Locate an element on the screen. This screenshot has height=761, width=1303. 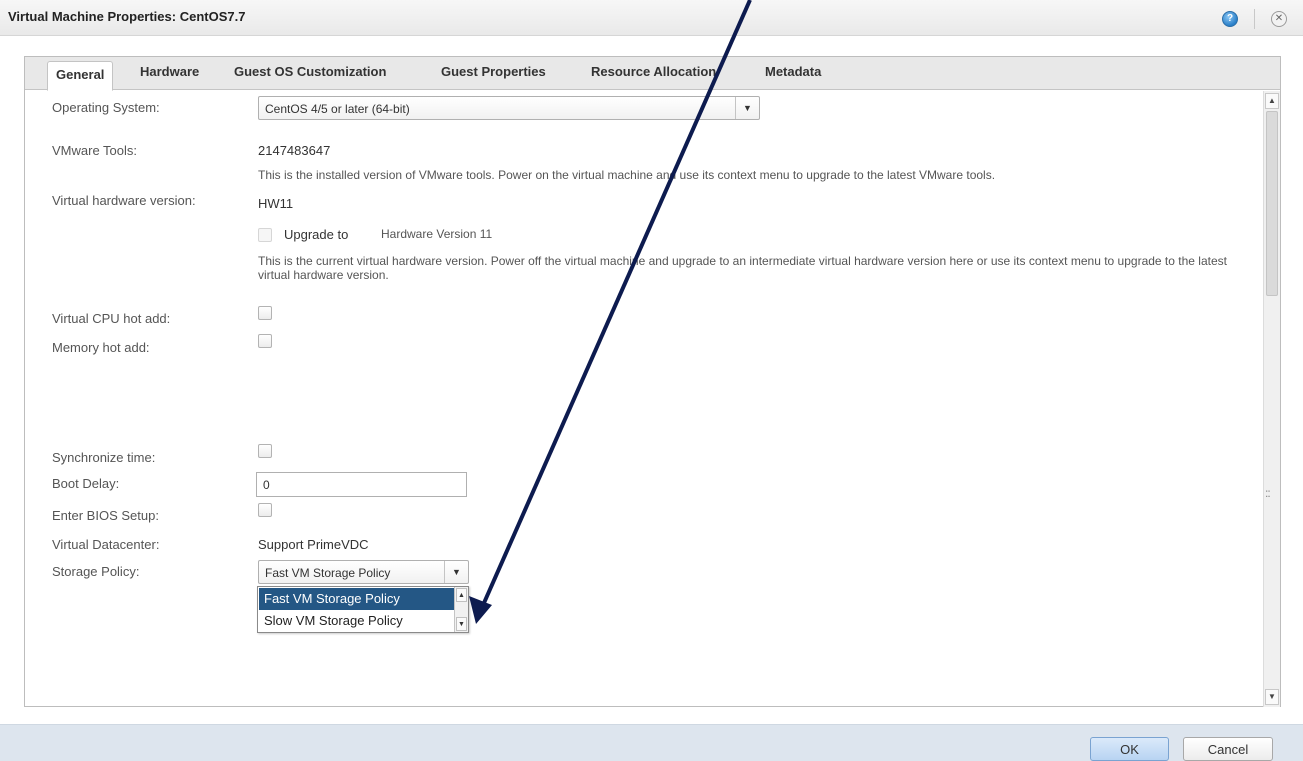
tab-hardware: Hardware is located at coordinates (169, 71).